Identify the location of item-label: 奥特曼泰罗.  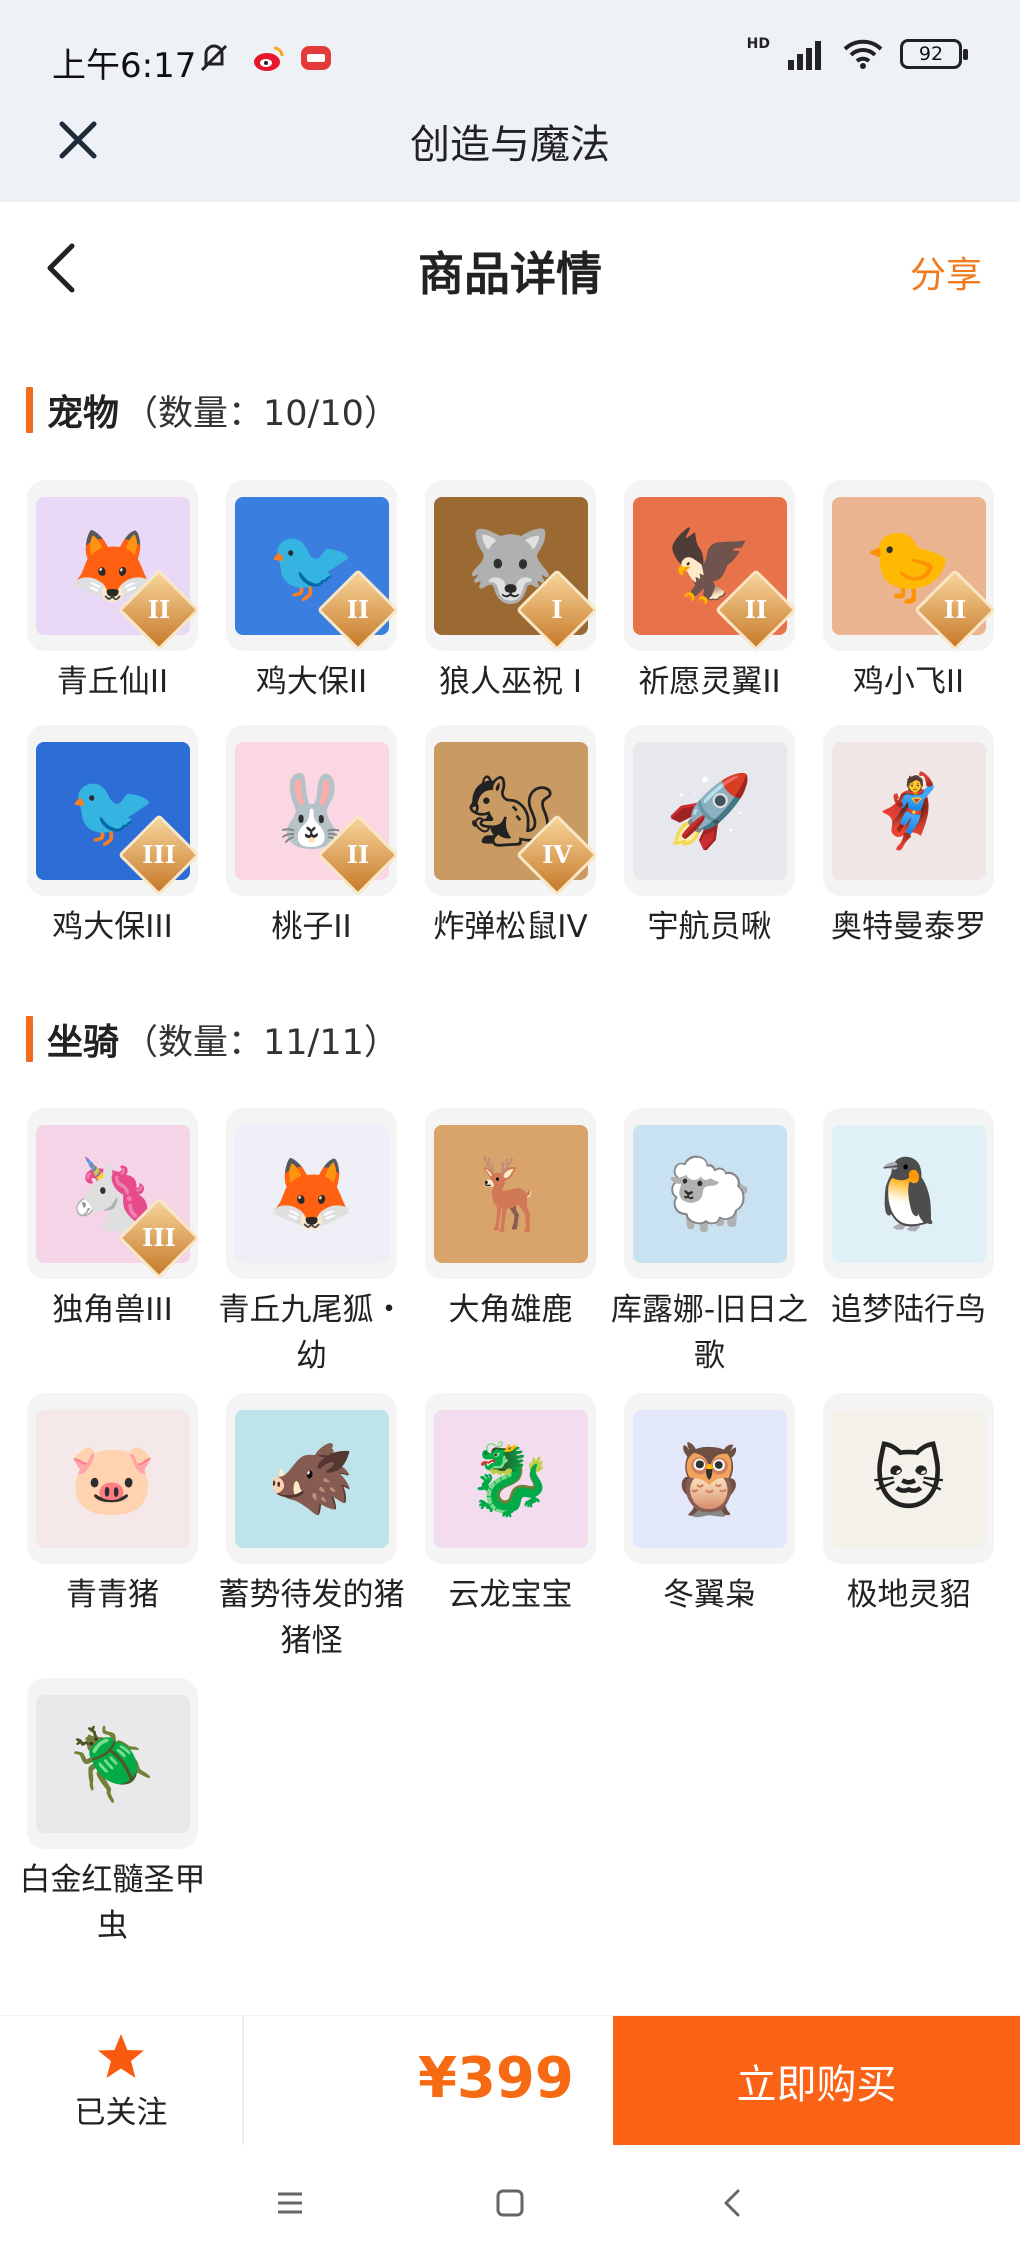
(908, 927).